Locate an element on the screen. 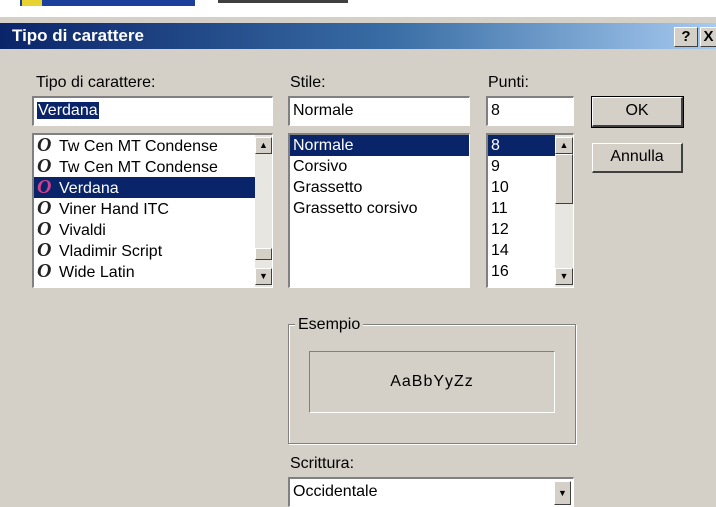 This screenshot has width=716, height=507. list-item-label: 14 is located at coordinates (500, 250).